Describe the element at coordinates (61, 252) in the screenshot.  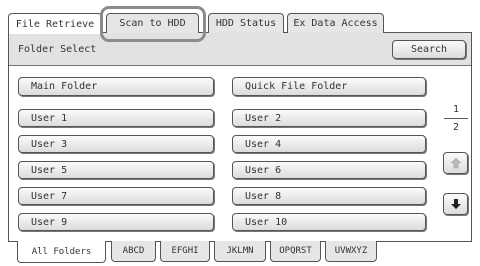
I see `tab-all-folders: All Folders` at that location.